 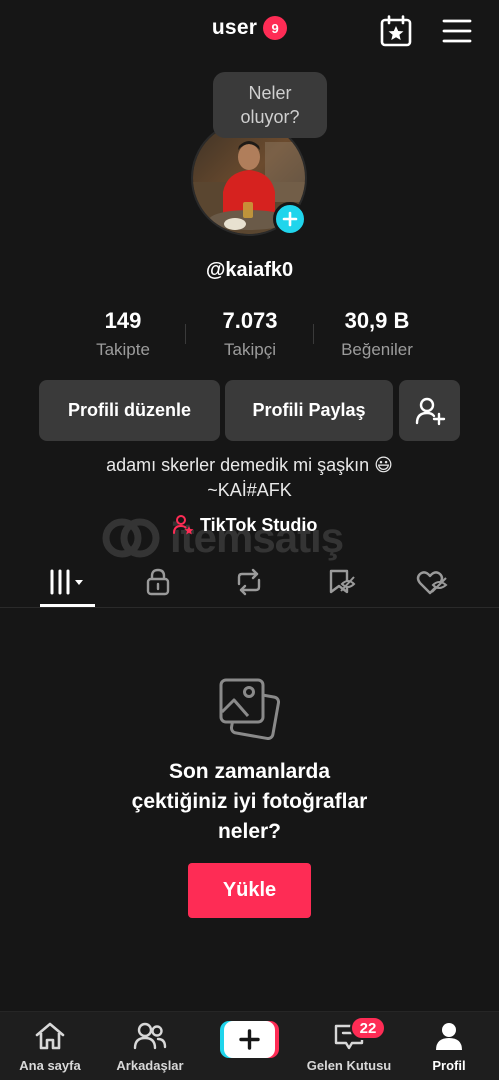 What do you see at coordinates (249, 709) in the screenshot?
I see `photos-icon` at bounding box center [249, 709].